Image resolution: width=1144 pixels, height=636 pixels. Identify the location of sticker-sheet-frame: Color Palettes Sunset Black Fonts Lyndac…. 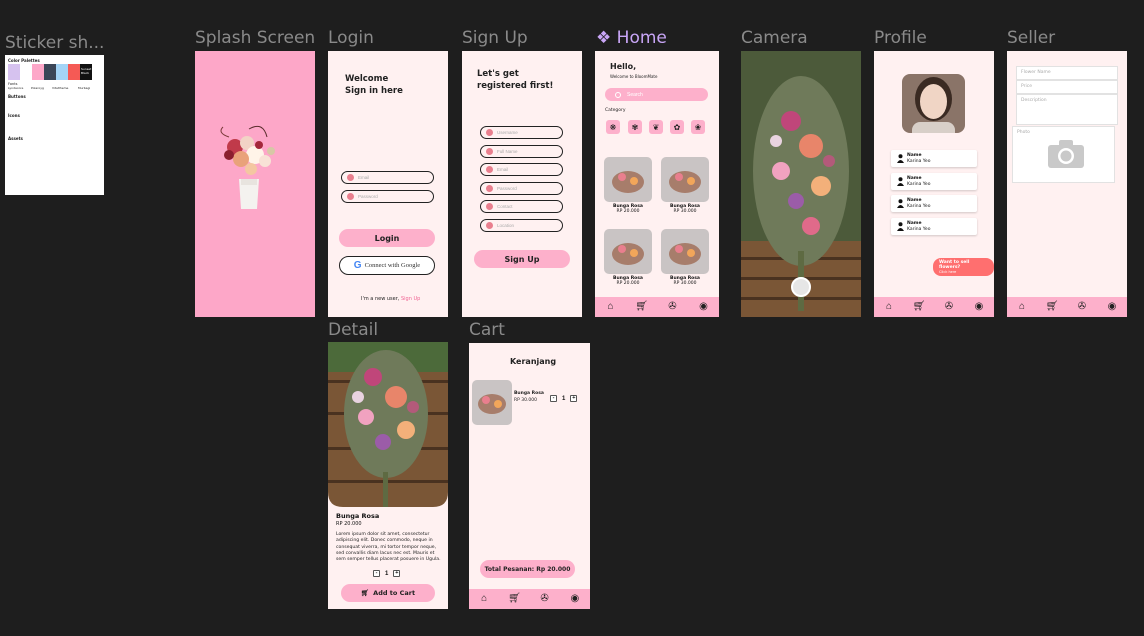
(54, 125).